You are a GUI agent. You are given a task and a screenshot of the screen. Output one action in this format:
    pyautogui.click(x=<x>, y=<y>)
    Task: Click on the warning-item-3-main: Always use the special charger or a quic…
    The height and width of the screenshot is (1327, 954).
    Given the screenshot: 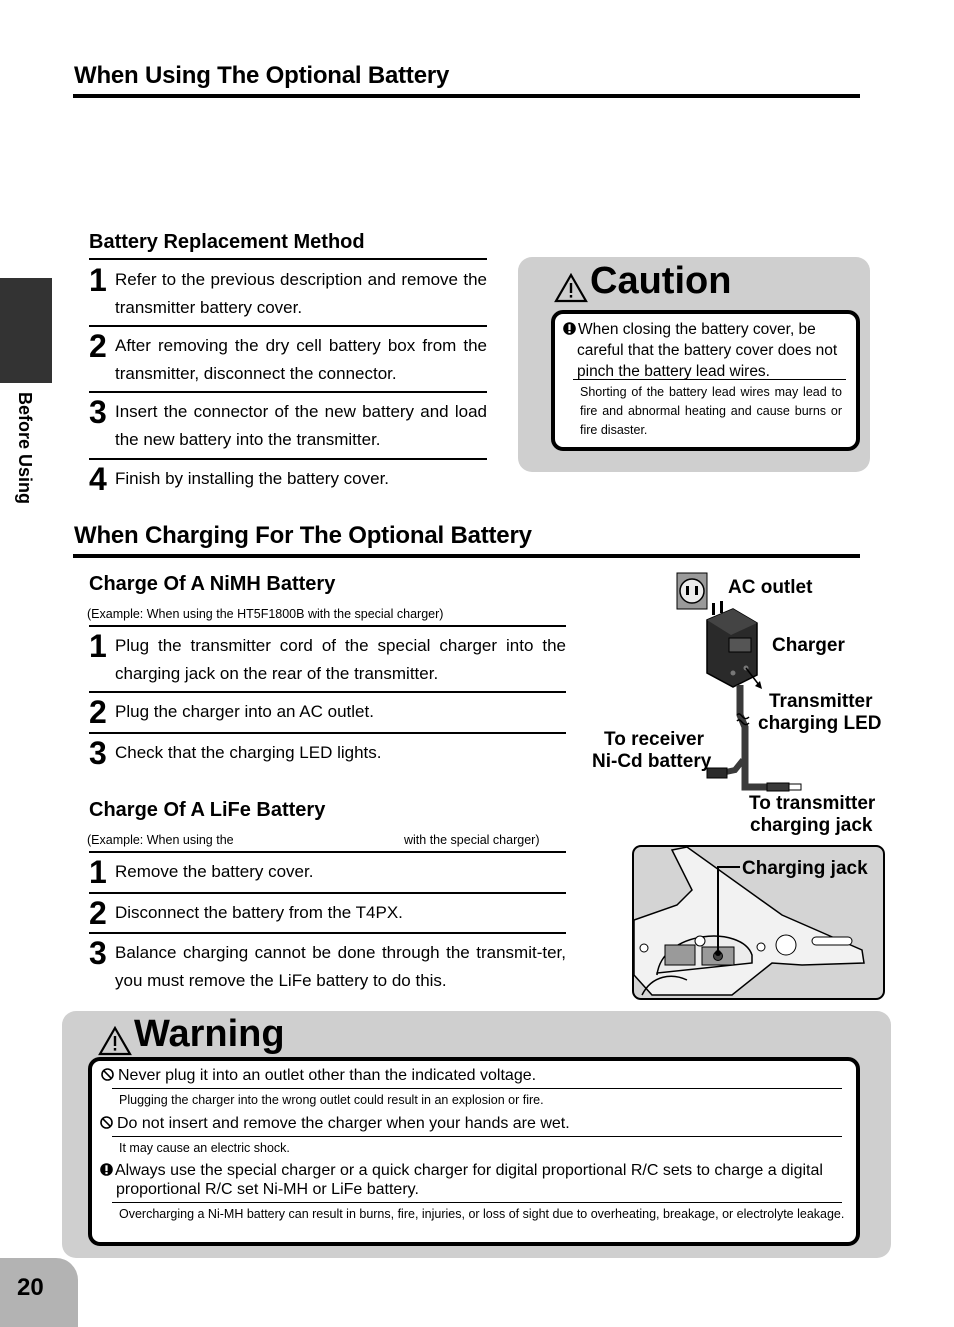 What is the action you would take?
    pyautogui.click(x=484, y=1180)
    